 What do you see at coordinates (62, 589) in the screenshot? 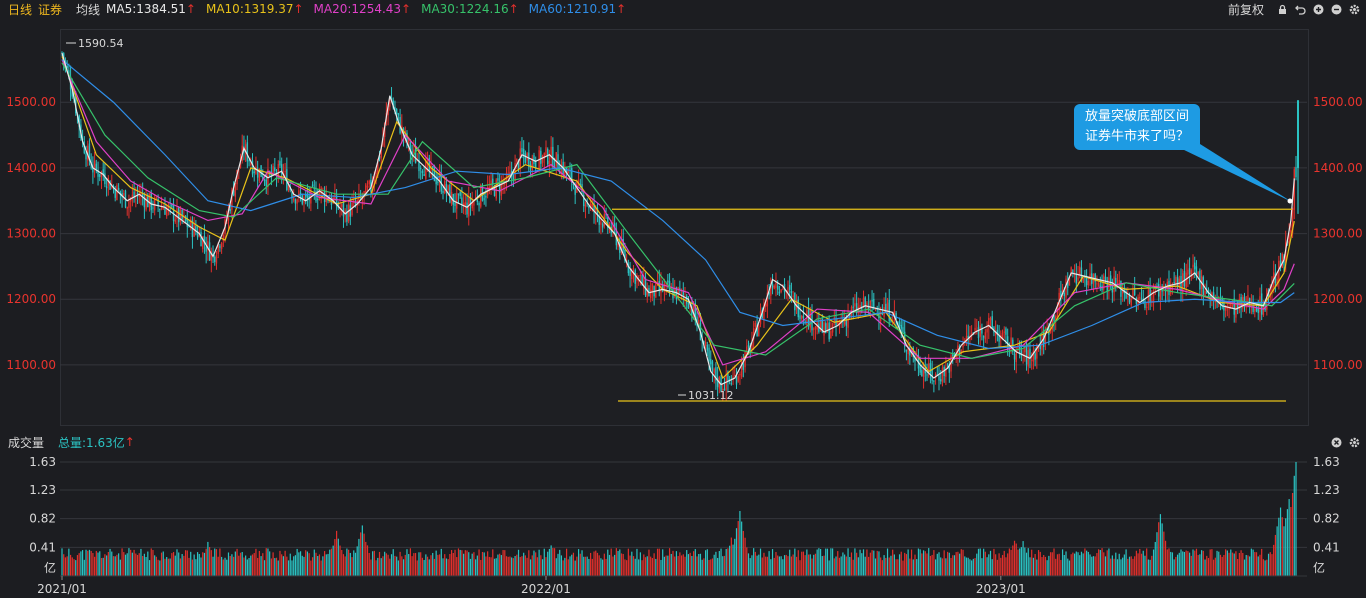
I see `x-tick-label-0: 2021/01` at bounding box center [62, 589].